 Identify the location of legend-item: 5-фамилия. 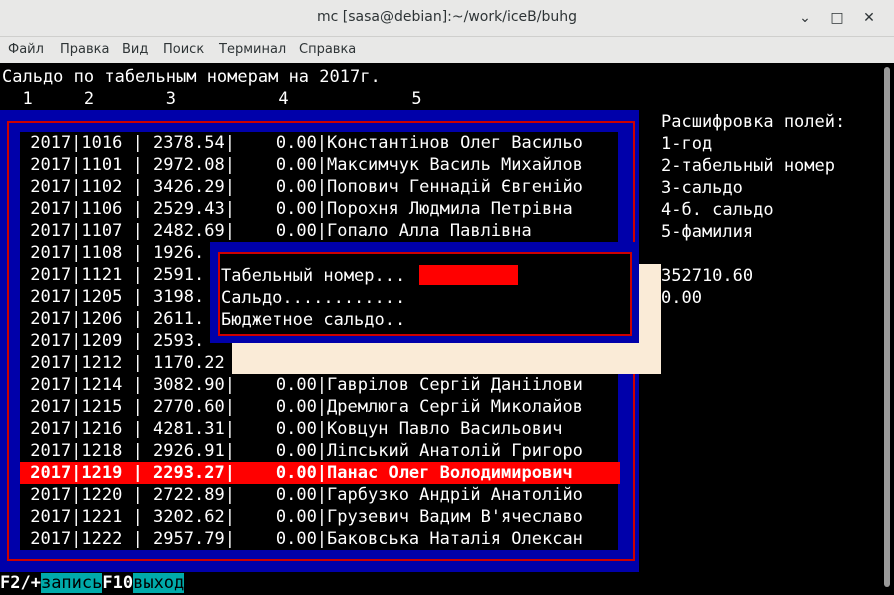
(707, 232).